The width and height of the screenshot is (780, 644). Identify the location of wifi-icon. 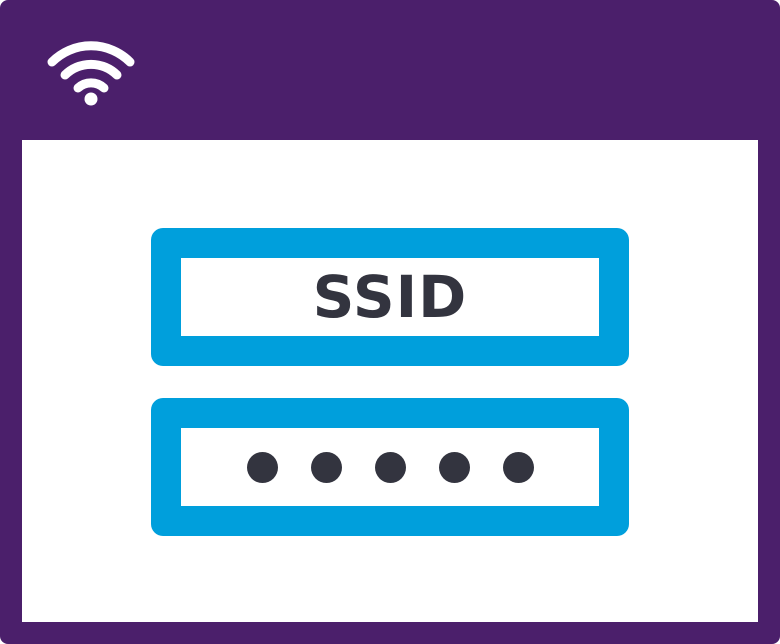
(91, 73).